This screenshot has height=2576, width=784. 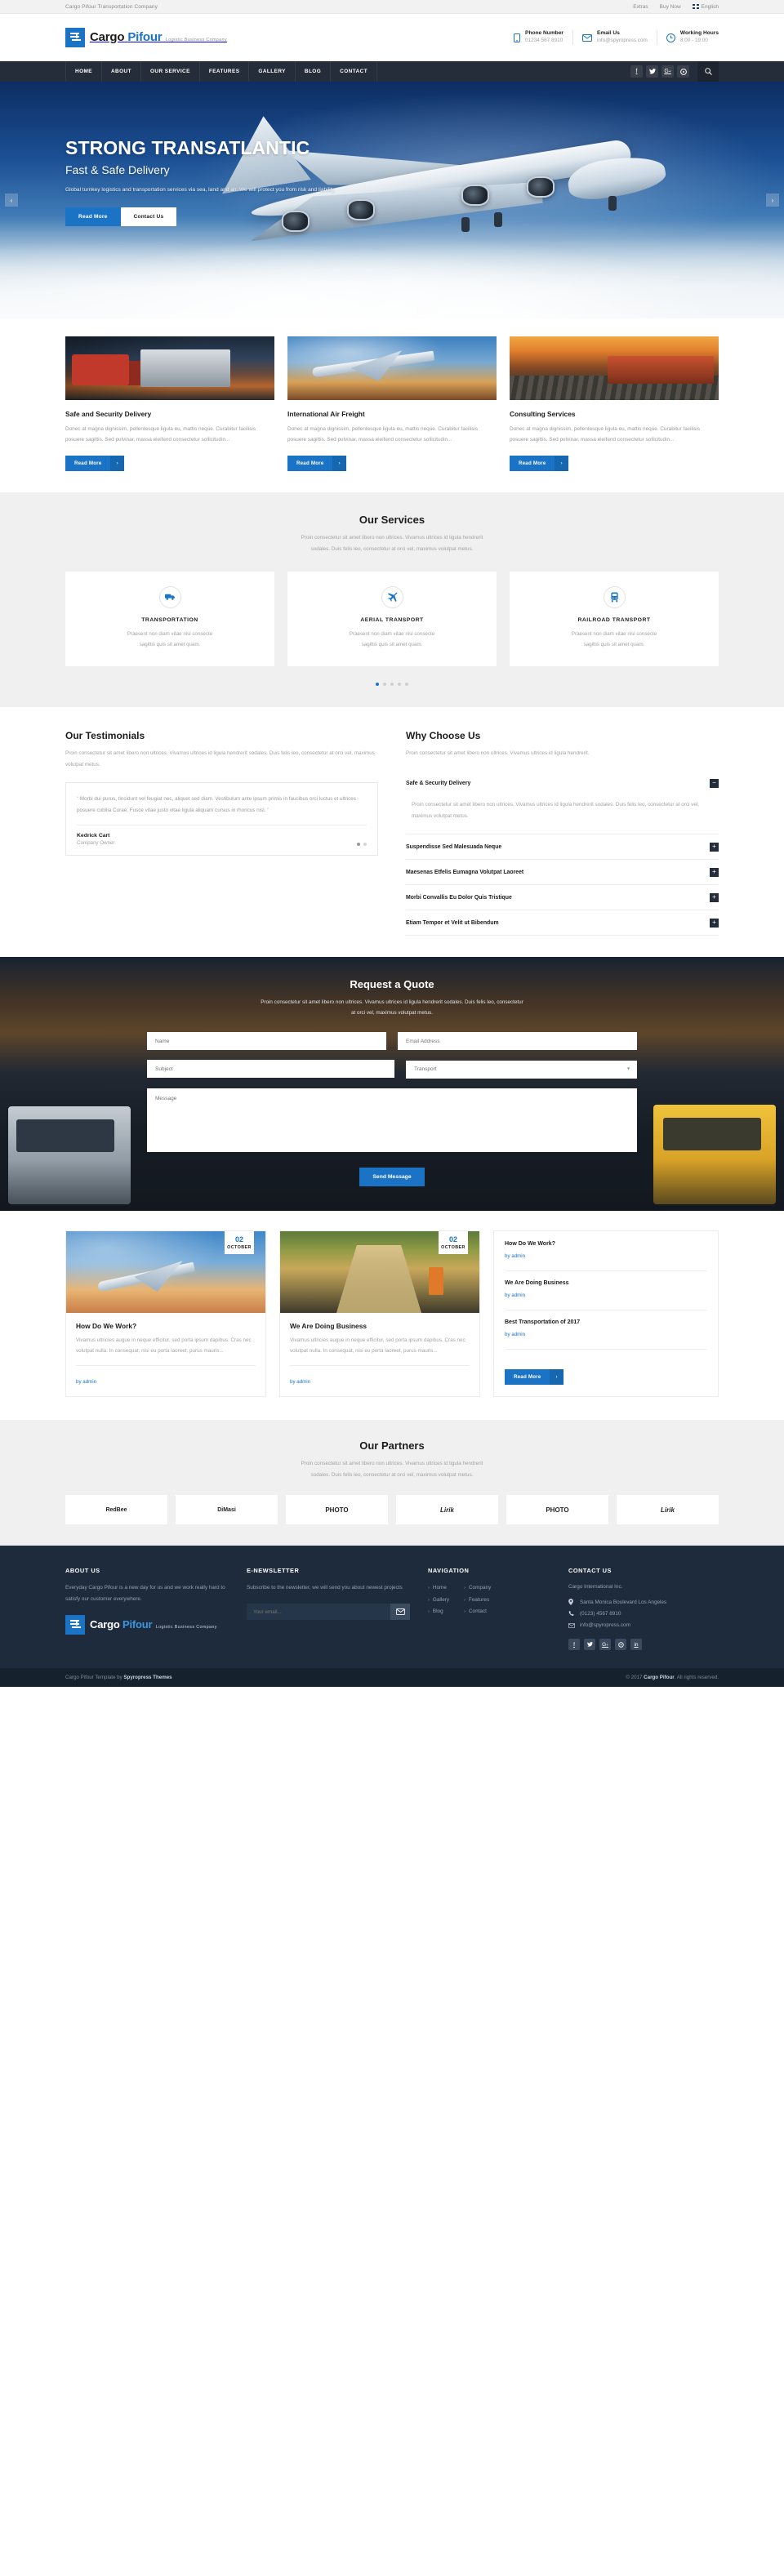 I want to click on sidebar-read-more-button: Read More ›, so click(x=534, y=1376).